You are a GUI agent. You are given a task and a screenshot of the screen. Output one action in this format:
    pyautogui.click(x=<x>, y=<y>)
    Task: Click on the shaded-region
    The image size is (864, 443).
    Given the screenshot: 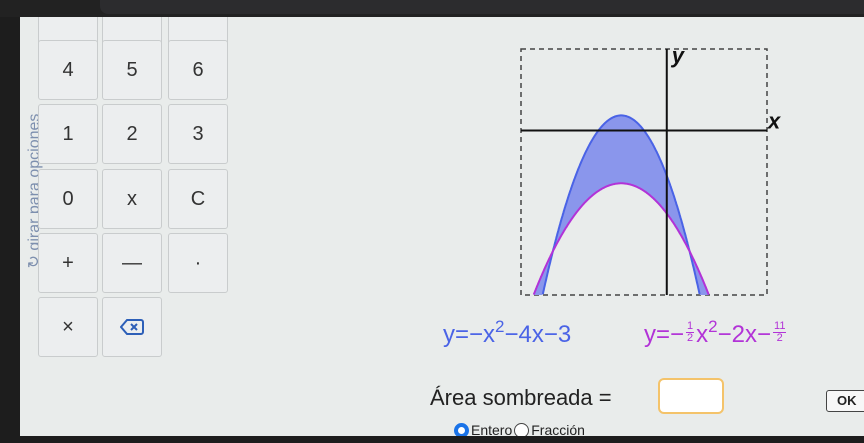 What is the action you would take?
    pyautogui.click(x=621, y=205)
    